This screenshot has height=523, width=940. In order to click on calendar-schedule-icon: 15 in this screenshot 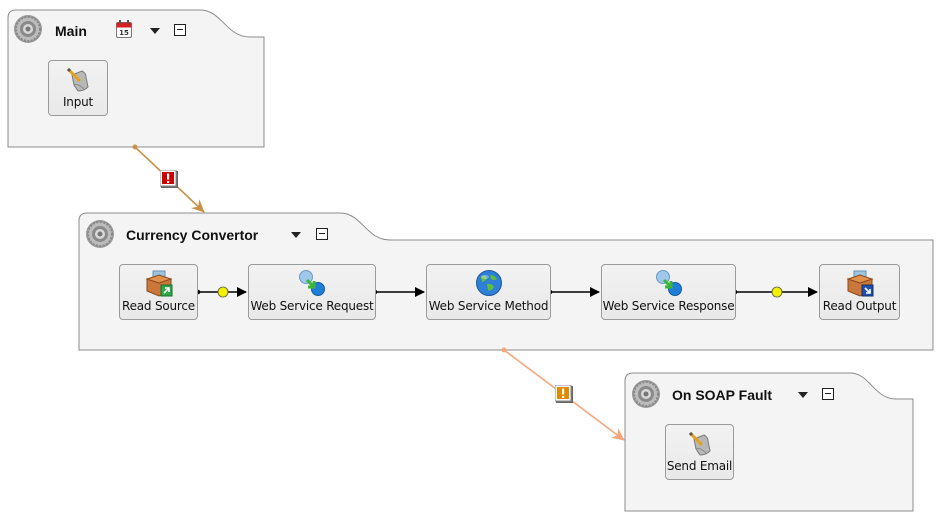, I will do `click(124, 29)`.